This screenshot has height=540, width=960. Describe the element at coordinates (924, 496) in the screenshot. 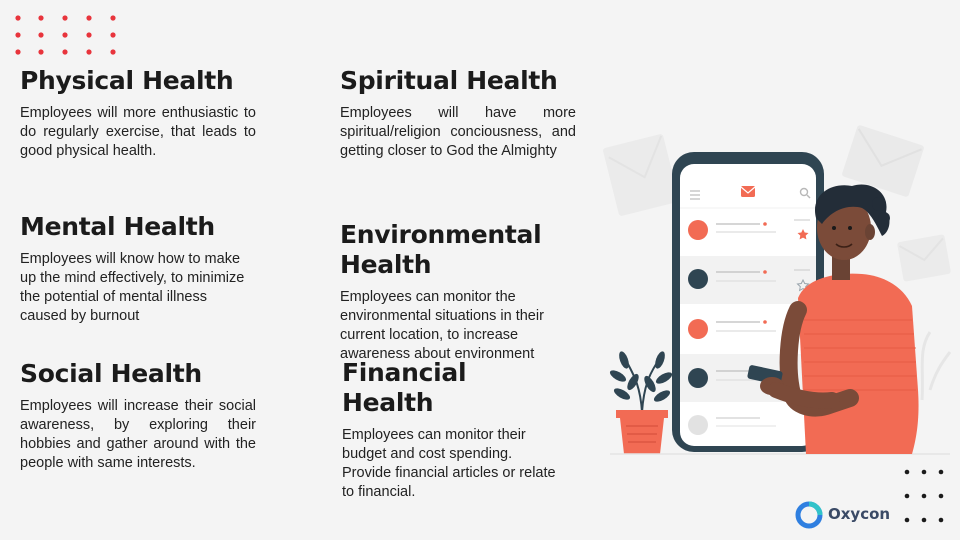

I see `decorative-dot-grid-black` at that location.